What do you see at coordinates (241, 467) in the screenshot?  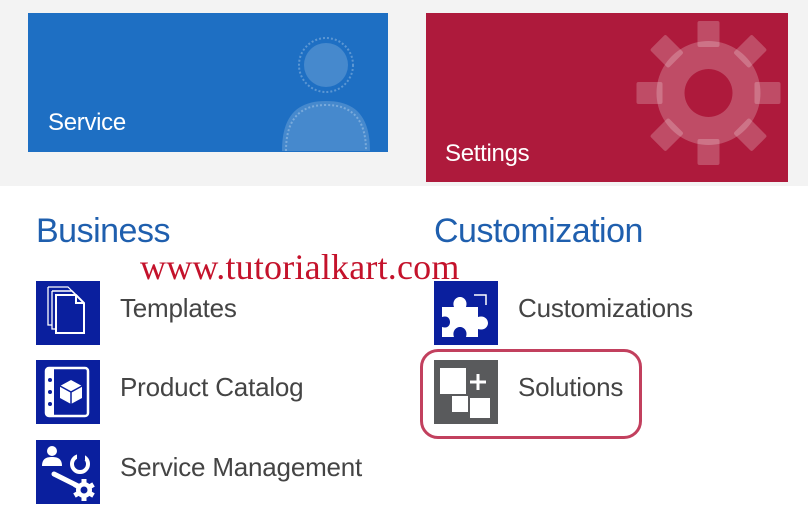 I see `service-management-label: Service Management` at bounding box center [241, 467].